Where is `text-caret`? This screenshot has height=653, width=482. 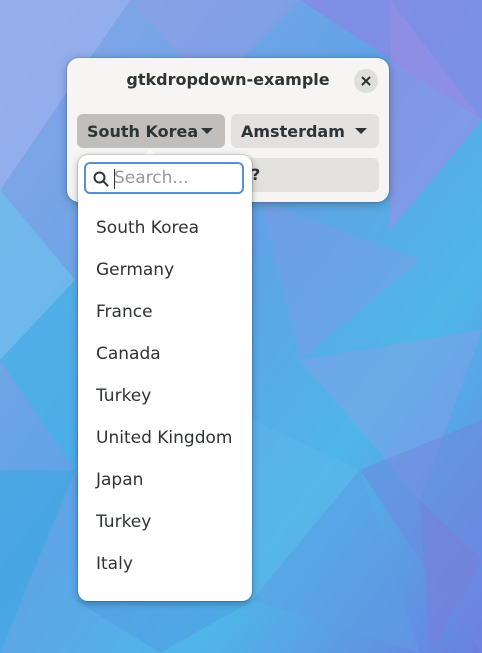
text-caret is located at coordinates (114, 179).